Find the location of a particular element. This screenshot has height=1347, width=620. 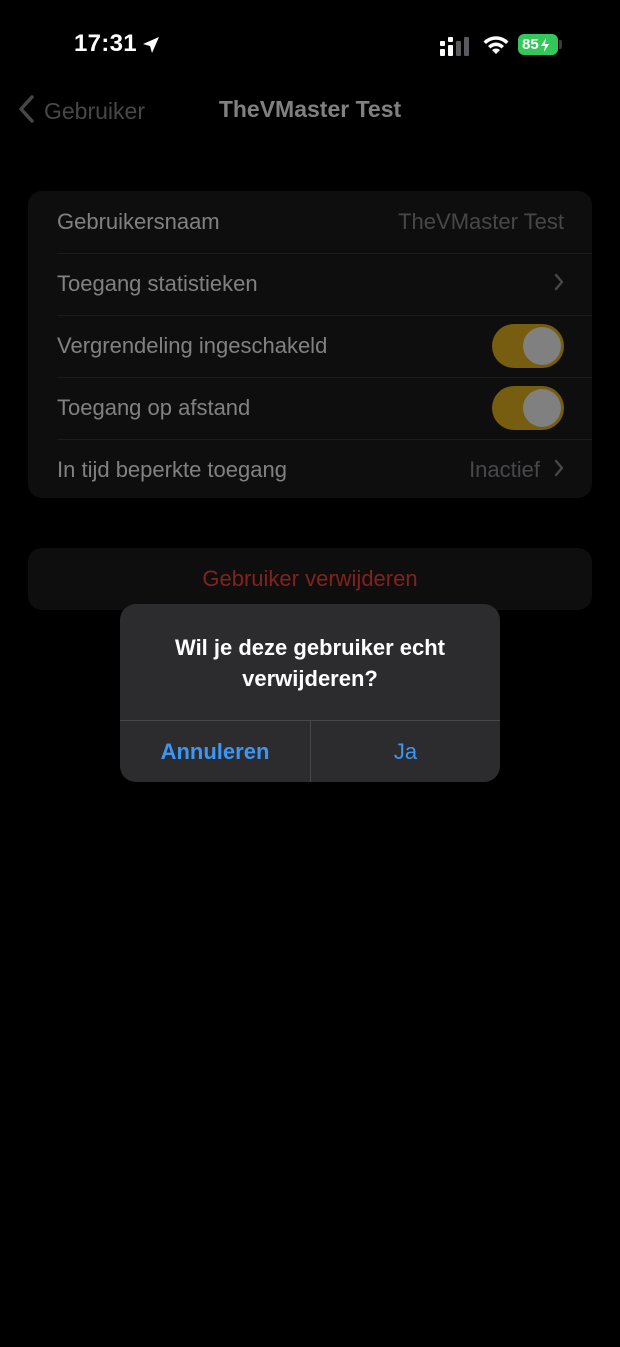

username-row: Gebruikersnaam TheVMaster Test is located at coordinates (310, 222).